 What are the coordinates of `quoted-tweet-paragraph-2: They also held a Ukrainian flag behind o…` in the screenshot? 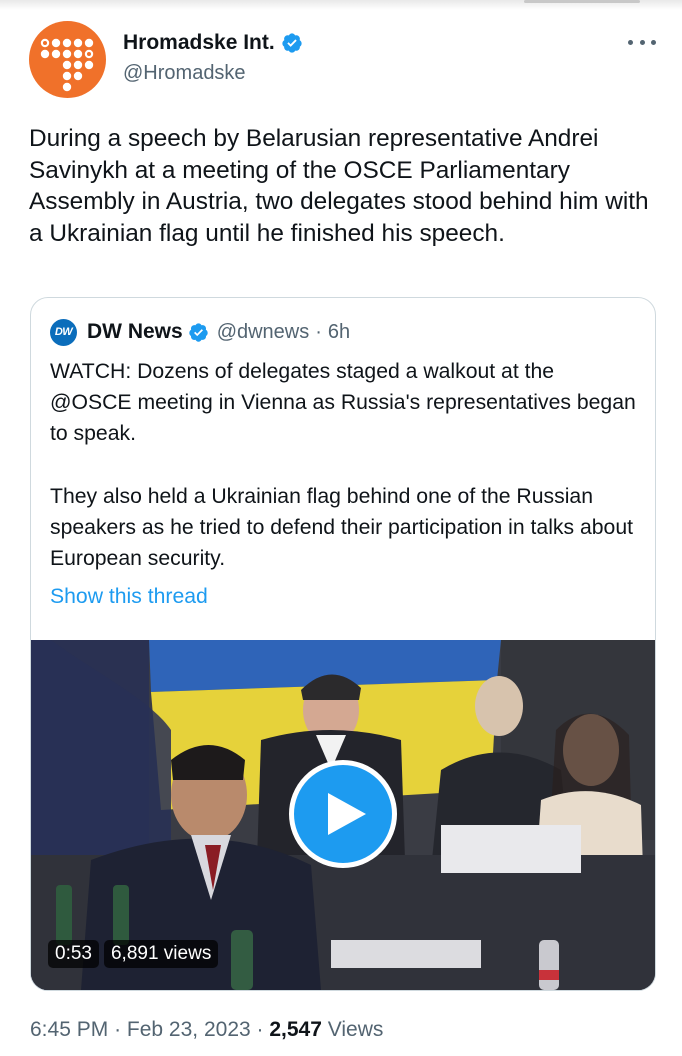 It's located at (342, 528).